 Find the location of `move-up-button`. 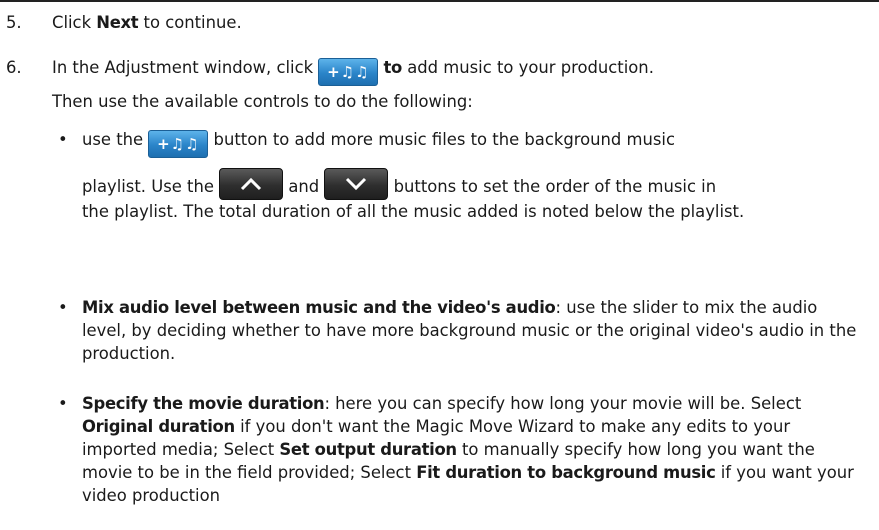

move-up-button is located at coordinates (251, 184).